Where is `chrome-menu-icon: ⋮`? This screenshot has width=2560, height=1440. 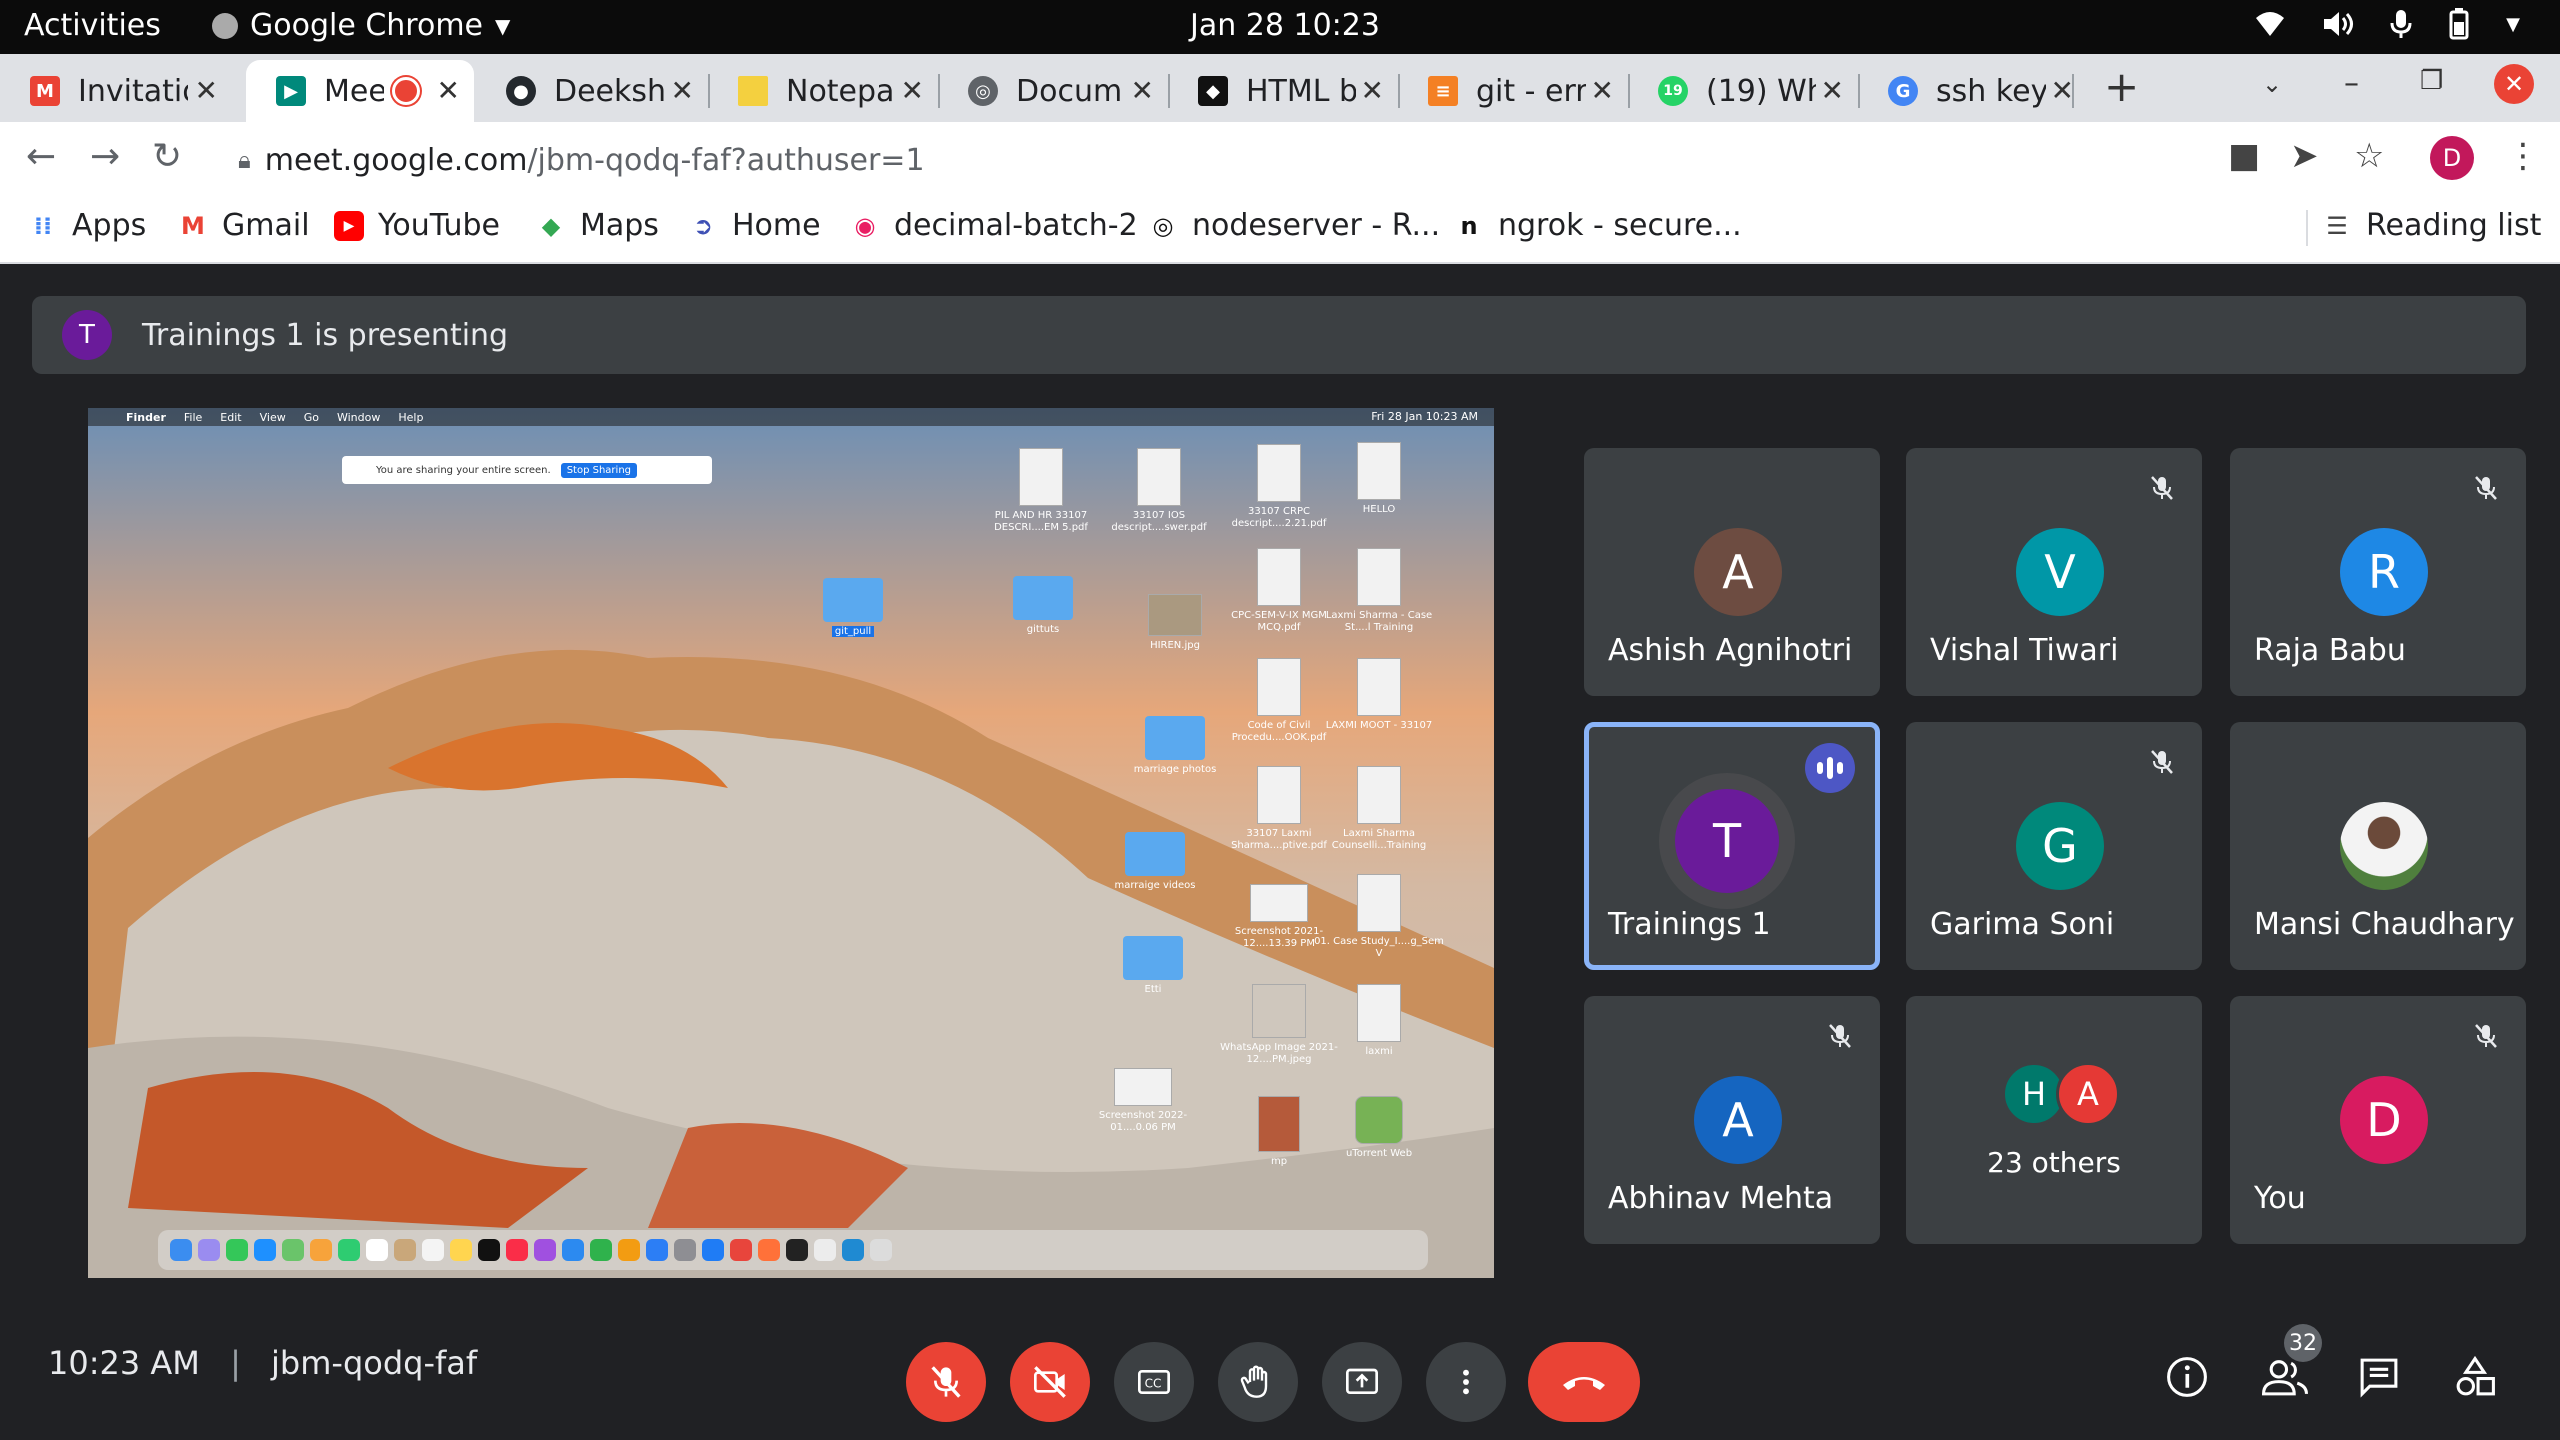 chrome-menu-icon: ⋮ is located at coordinates (2523, 156).